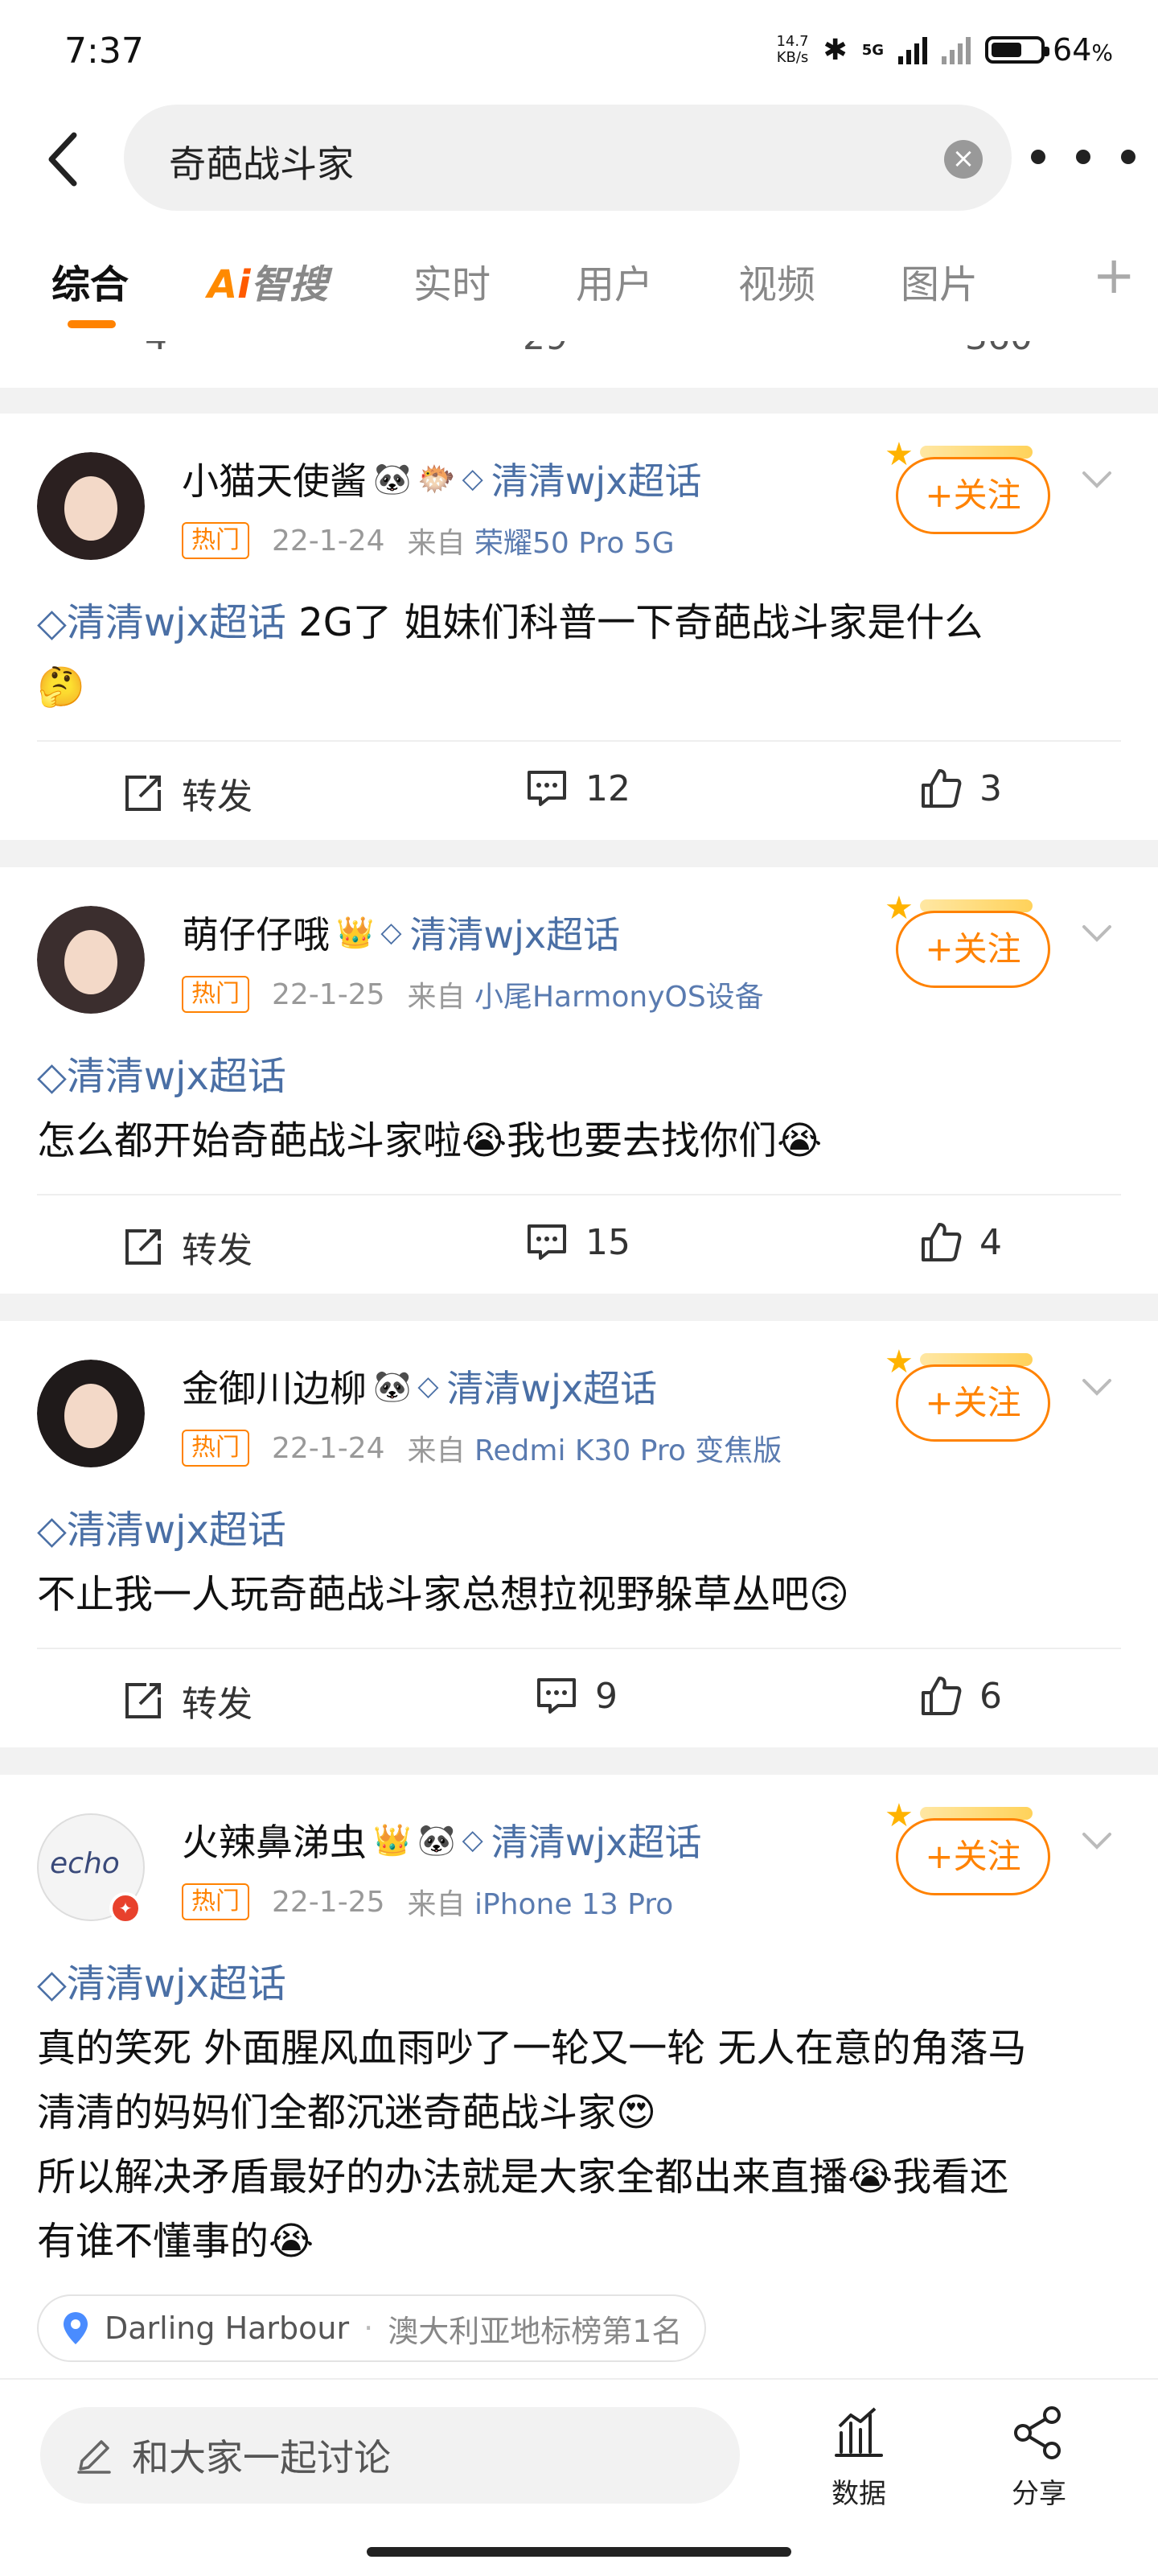 This screenshot has width=1158, height=2576. What do you see at coordinates (619, 997) in the screenshot?
I see `post-source: 小尾HarmonyOS设备` at bounding box center [619, 997].